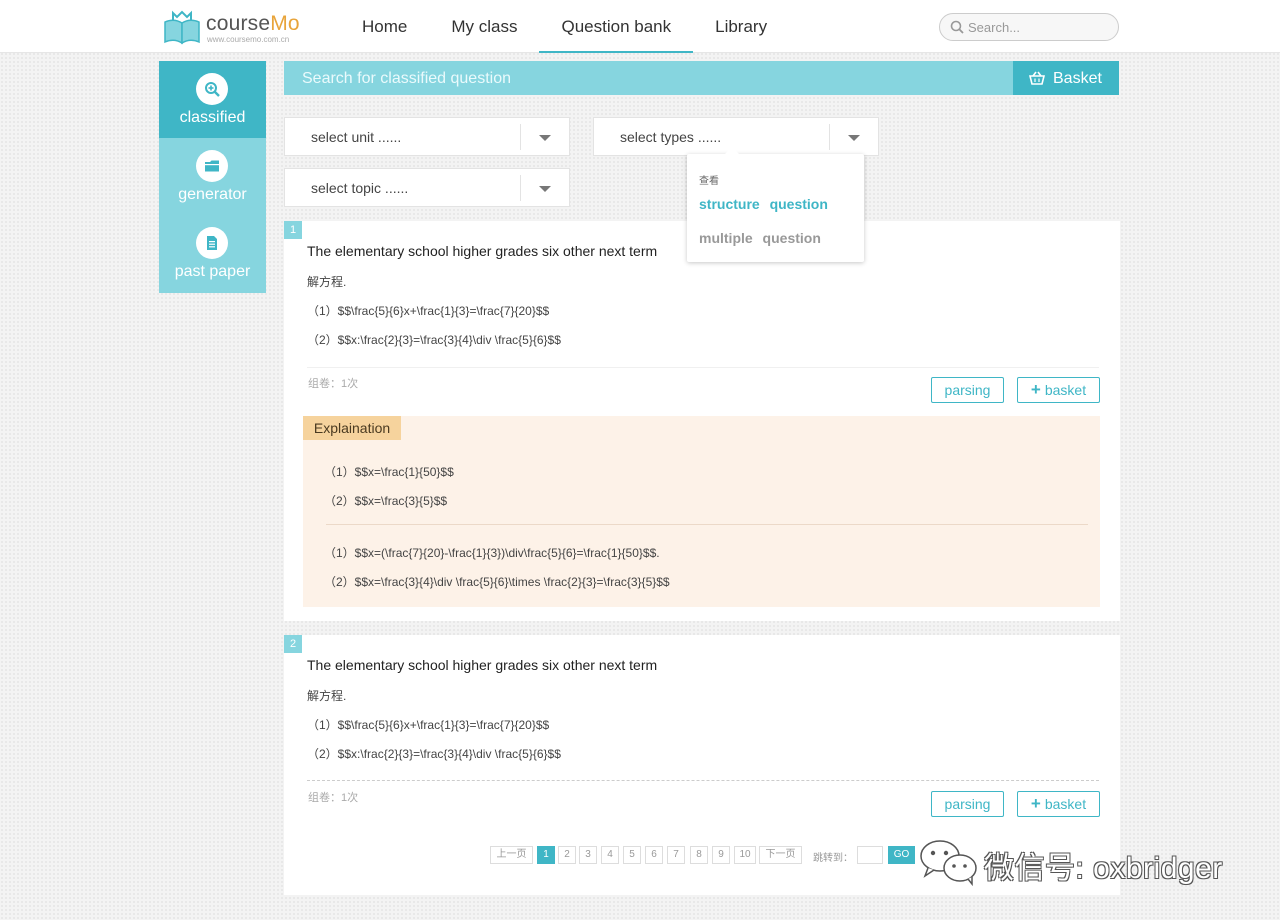  I want to click on pagination-page-3: 3, so click(588, 855).